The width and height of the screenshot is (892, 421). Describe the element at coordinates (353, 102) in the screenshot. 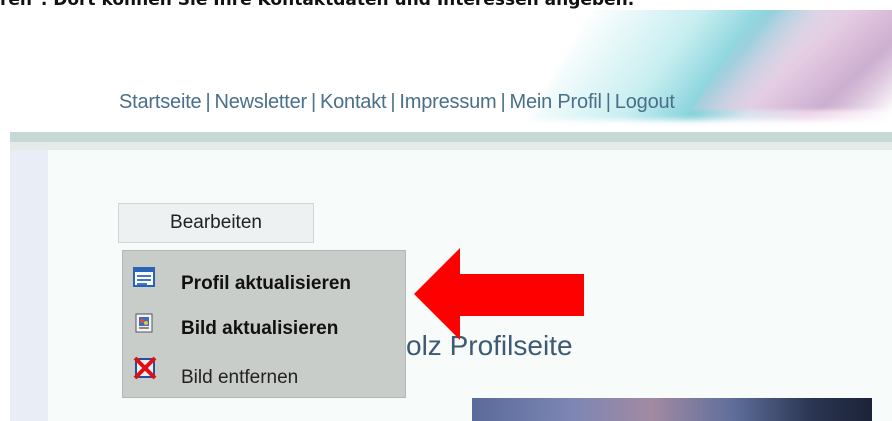

I see `nav-kontakt: Kontakt` at that location.